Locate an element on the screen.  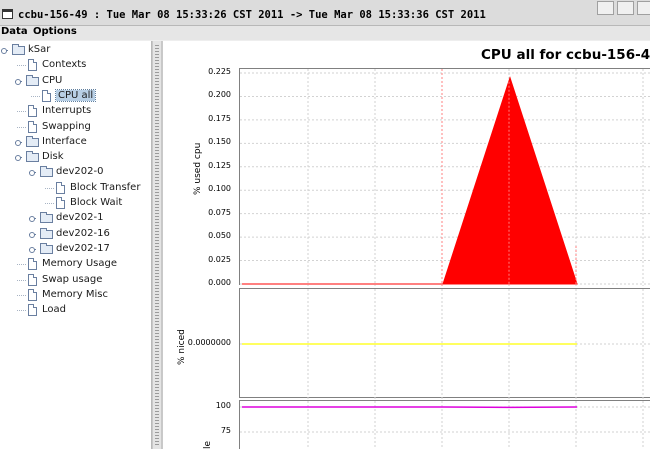
tree-node-dev202-0: dev202-0 is located at coordinates (75, 173).